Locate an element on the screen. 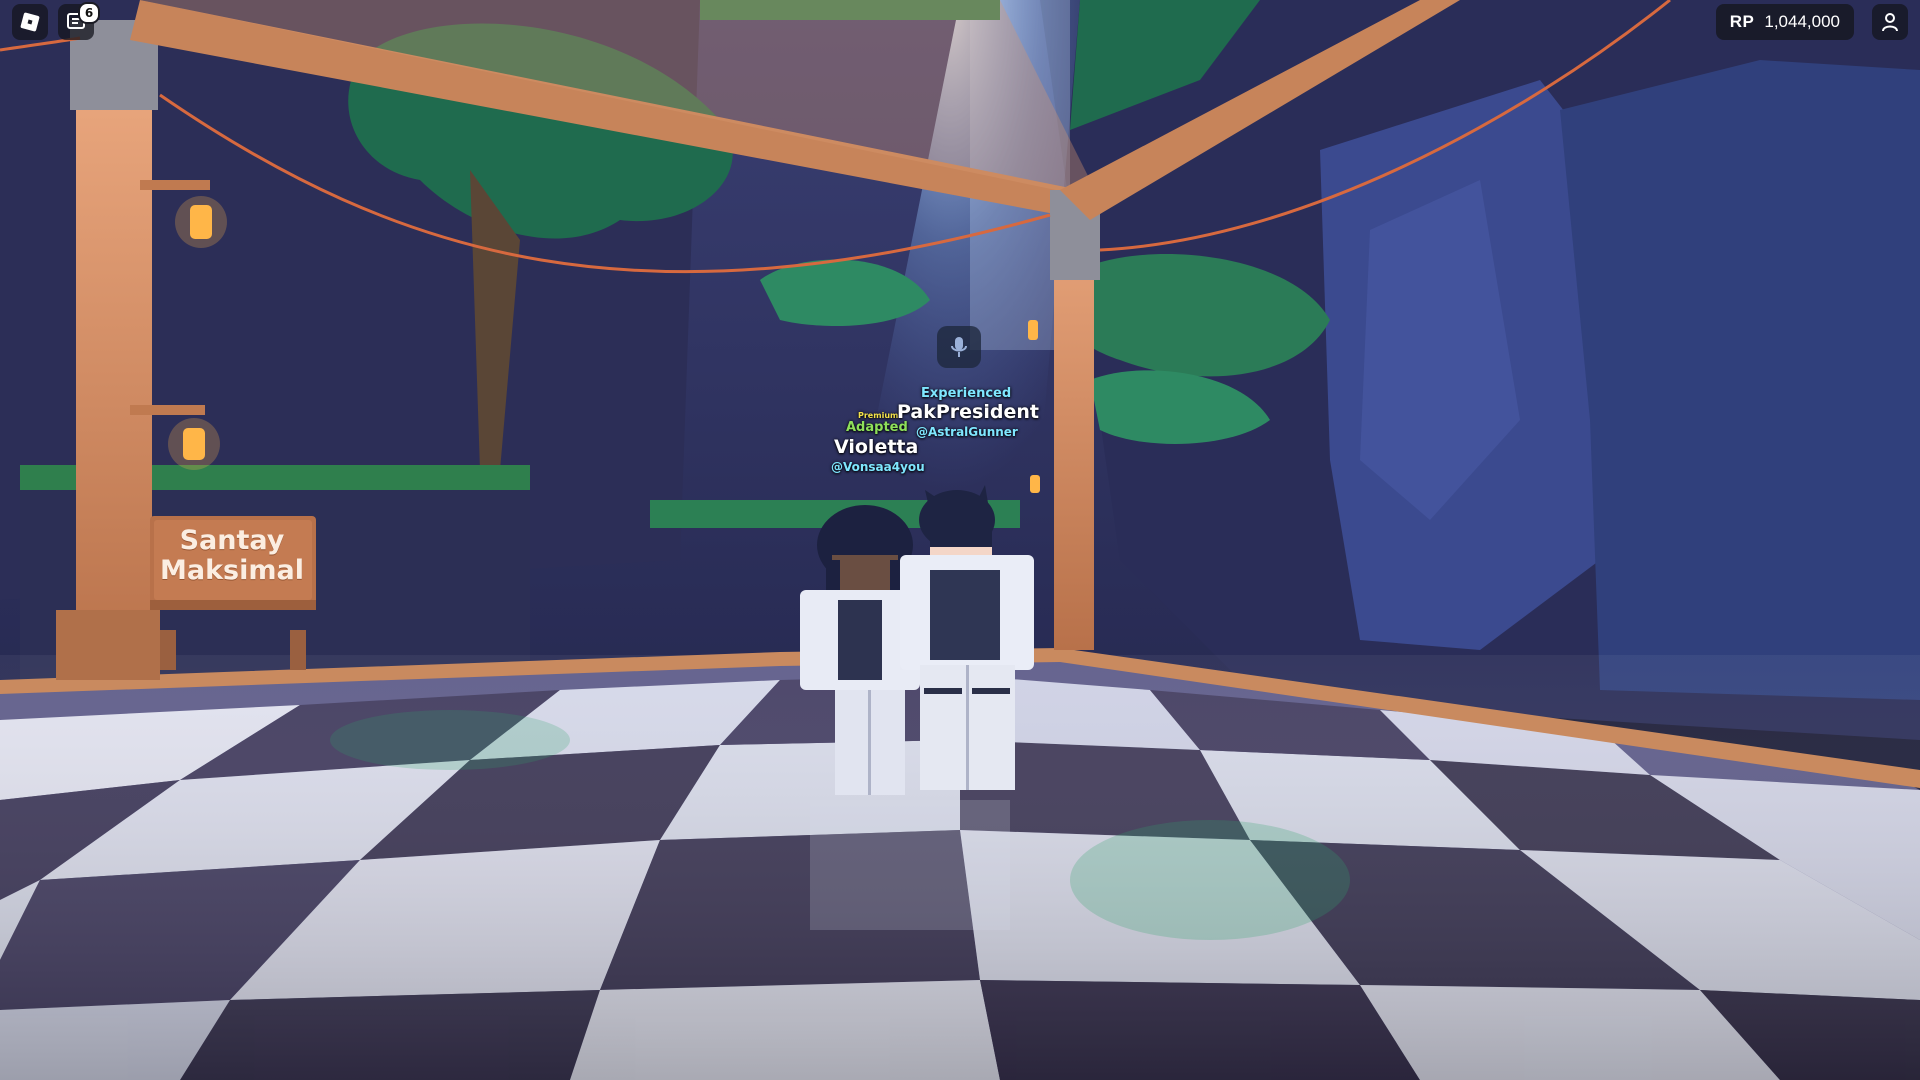  currency-label: RP is located at coordinates (1742, 21).